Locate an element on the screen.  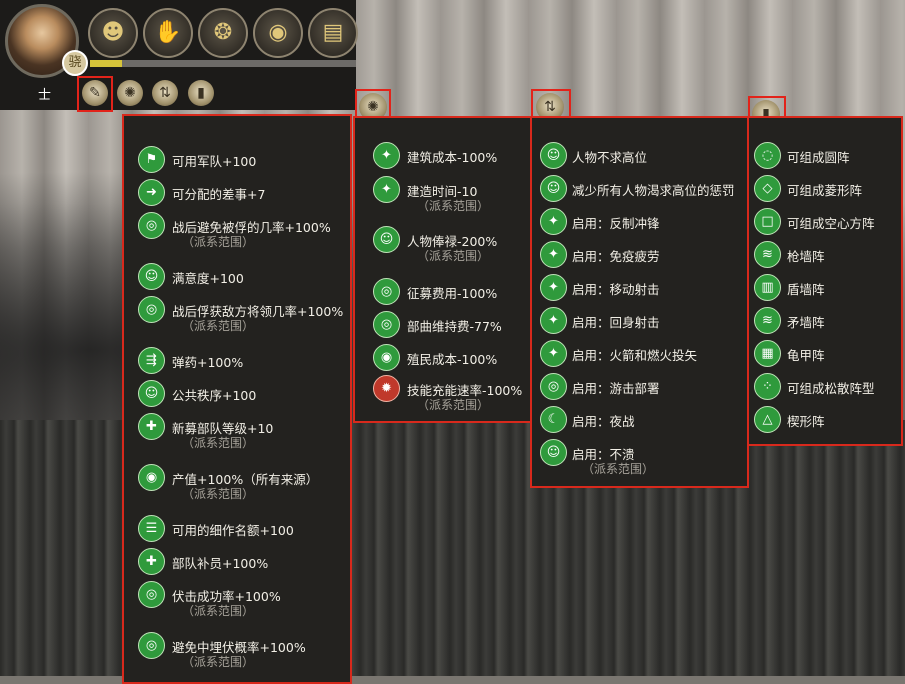
effect-row: ☰ 可用的细作名额+100 is located at coordinates (237, 530).